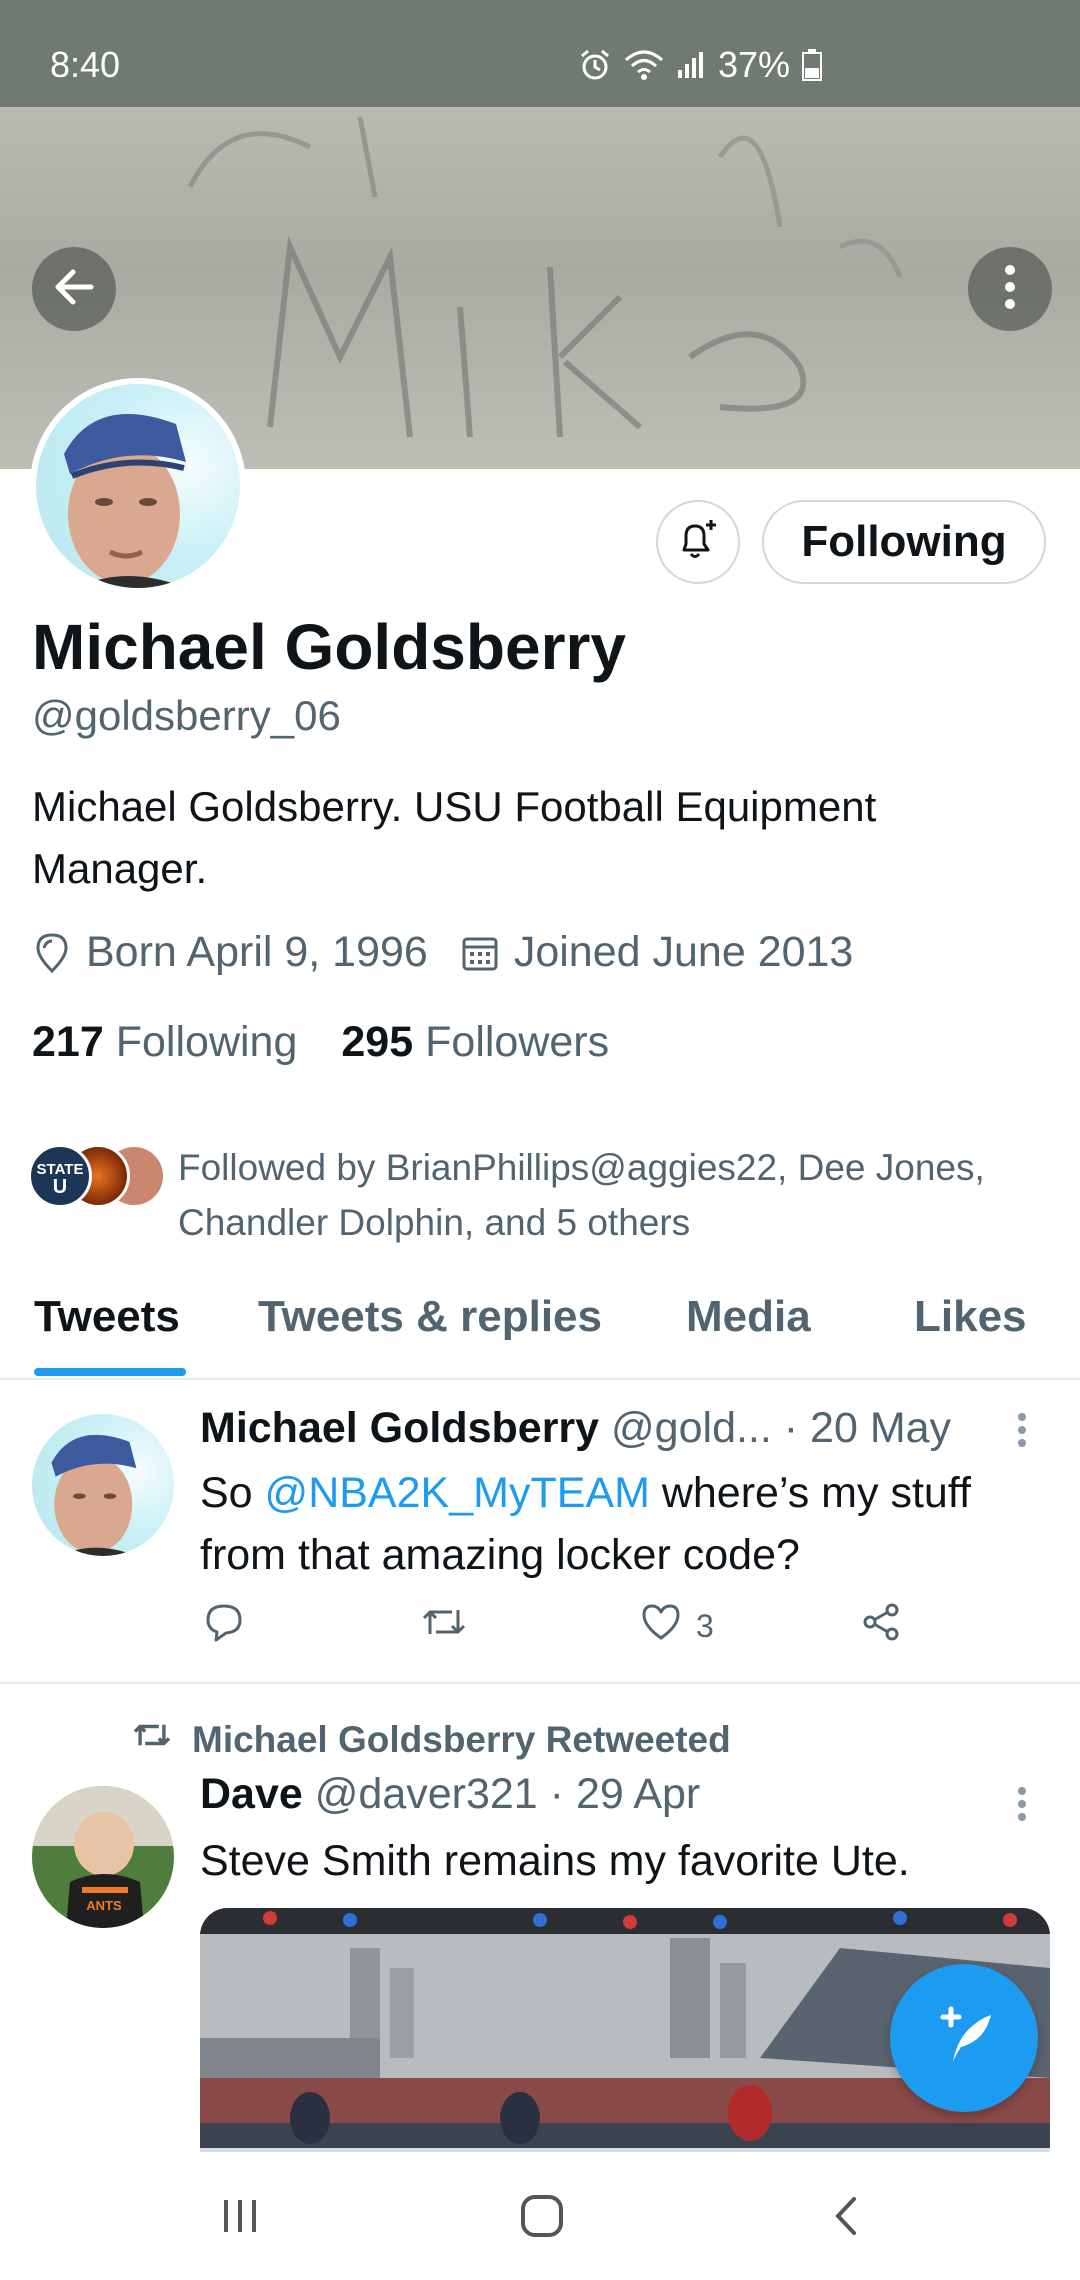 The height and width of the screenshot is (2280, 1080). I want to click on alarm-icon, so click(595, 65).